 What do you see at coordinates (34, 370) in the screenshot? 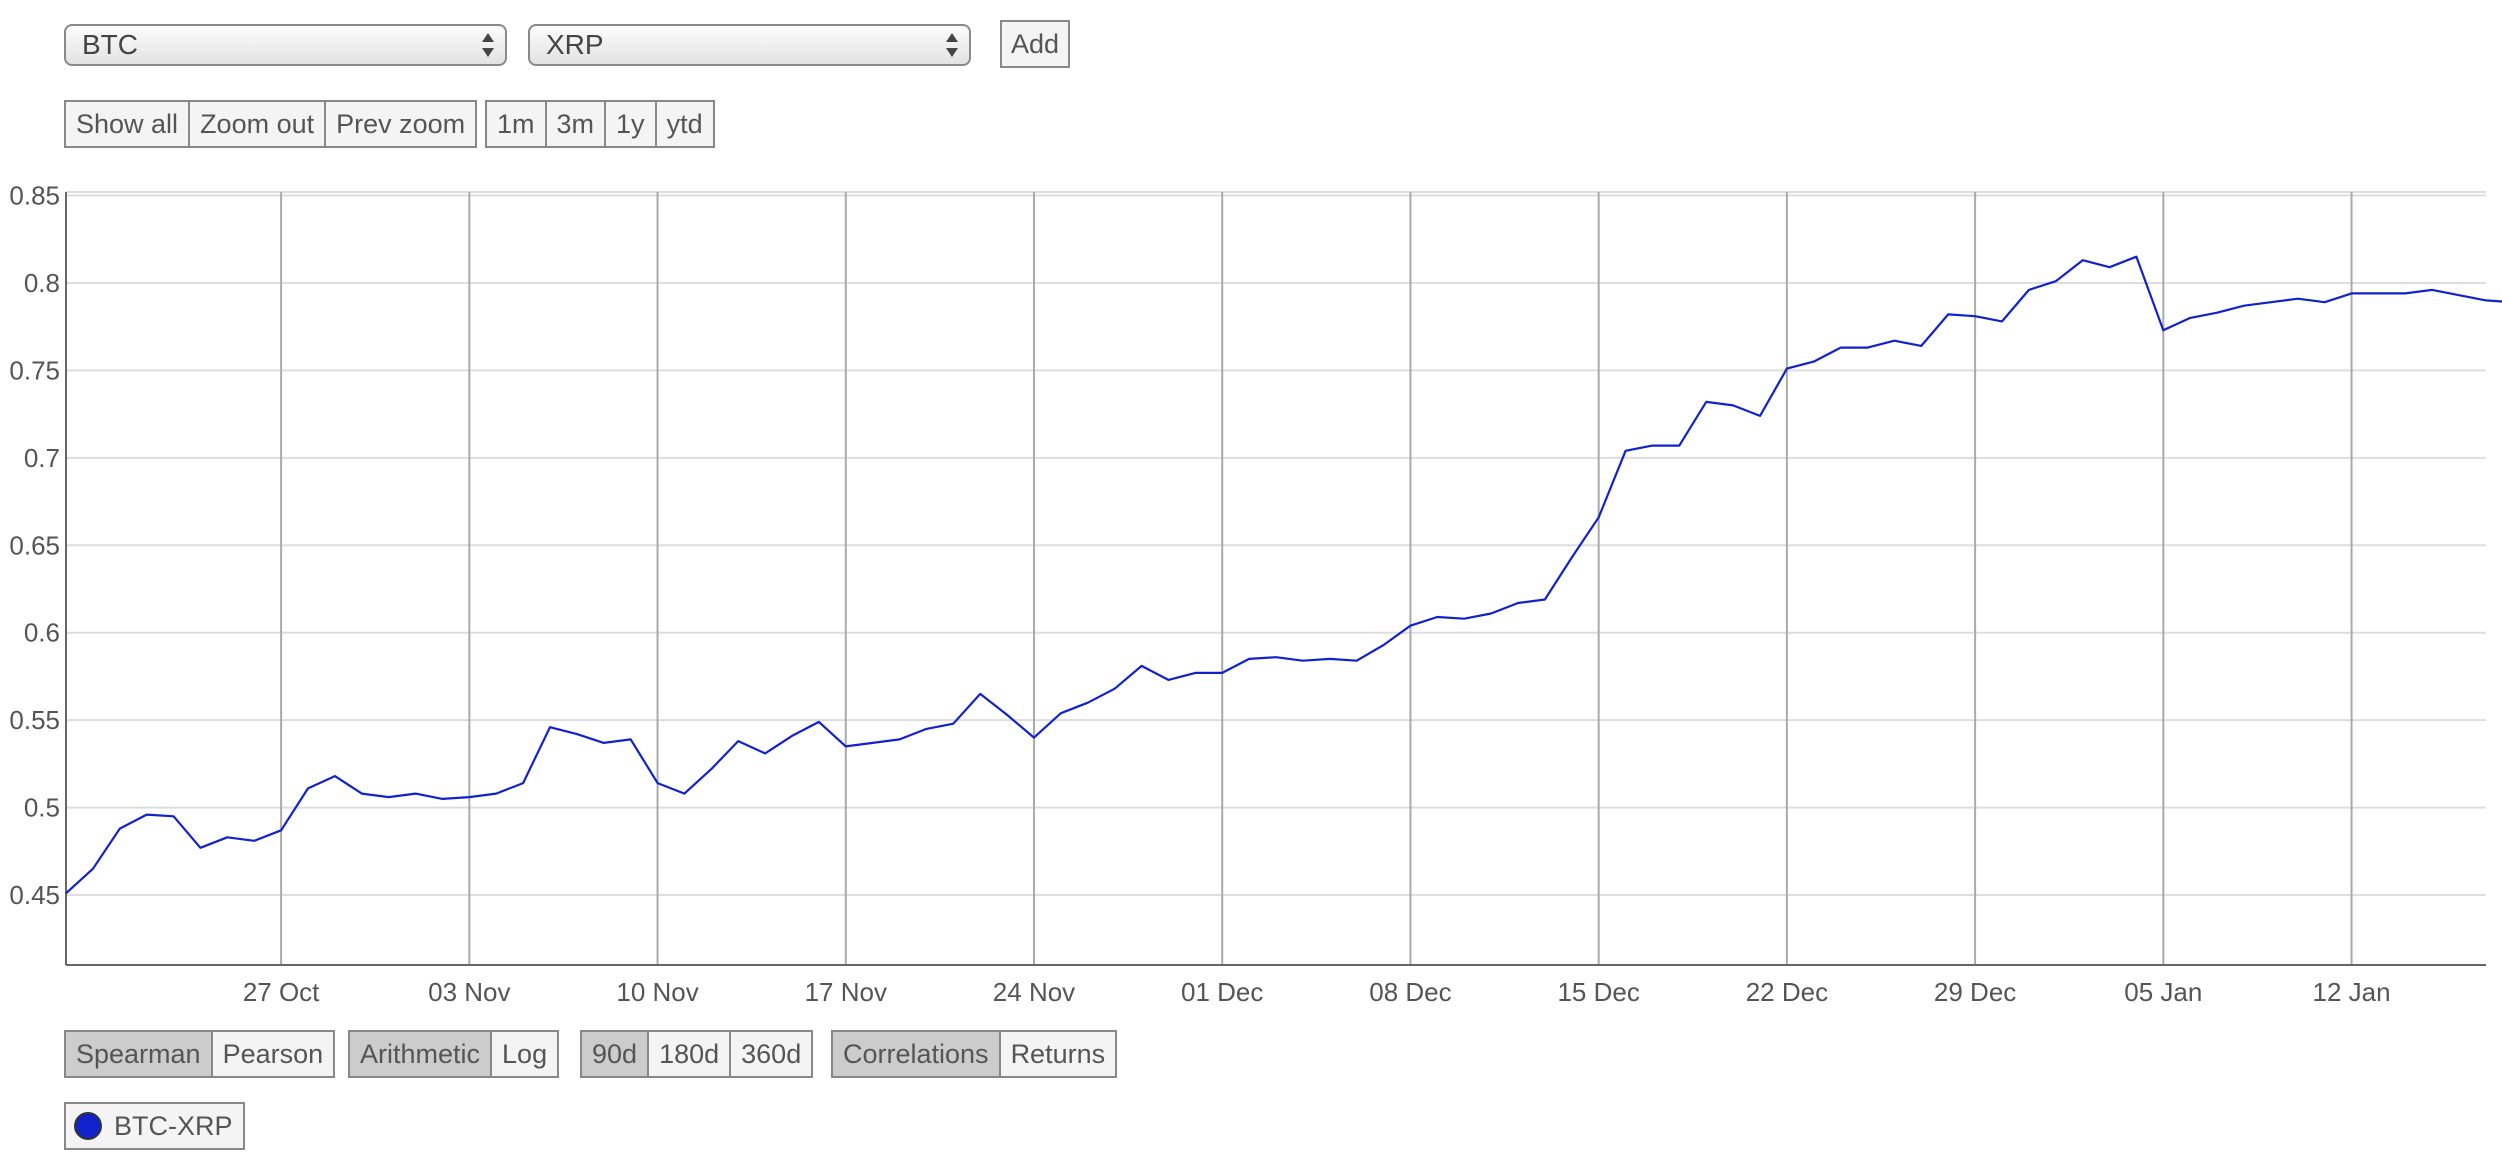
I see `y-tick-label: 0.75` at bounding box center [34, 370].